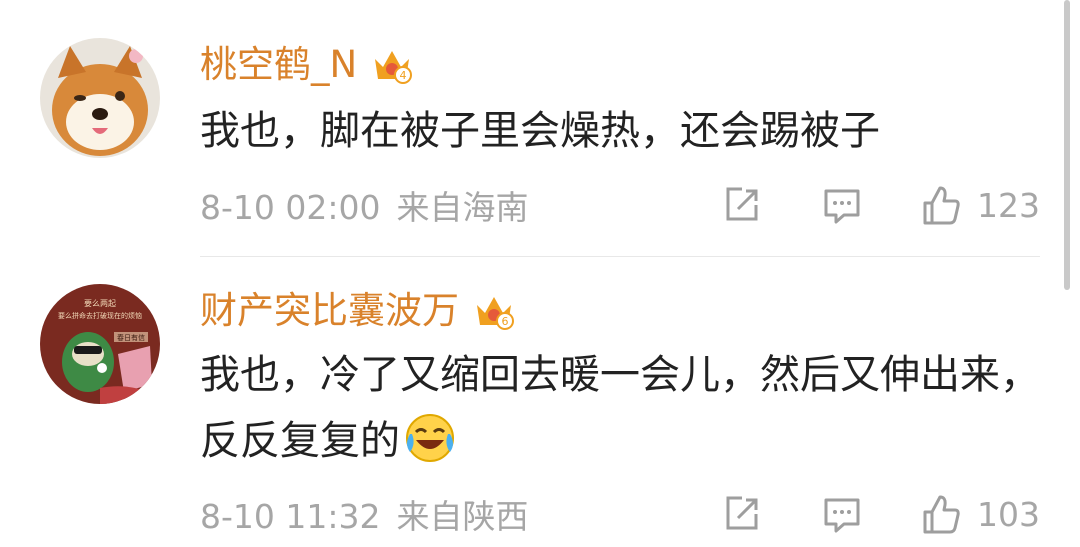 The image size is (1080, 547). I want to click on like-count: 103, so click(1008, 514).